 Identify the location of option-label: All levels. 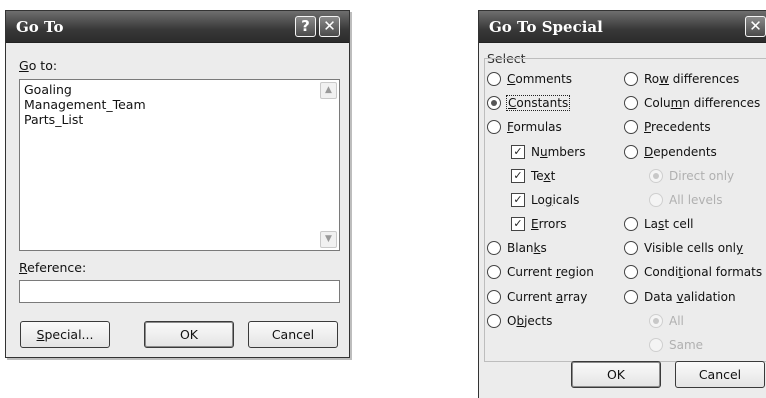
(696, 200).